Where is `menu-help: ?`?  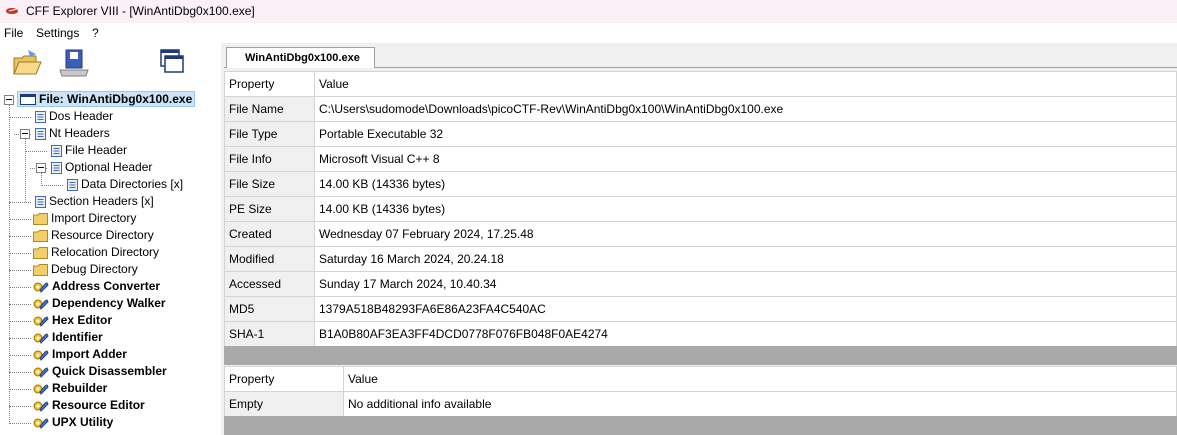
menu-help: ? is located at coordinates (95, 33).